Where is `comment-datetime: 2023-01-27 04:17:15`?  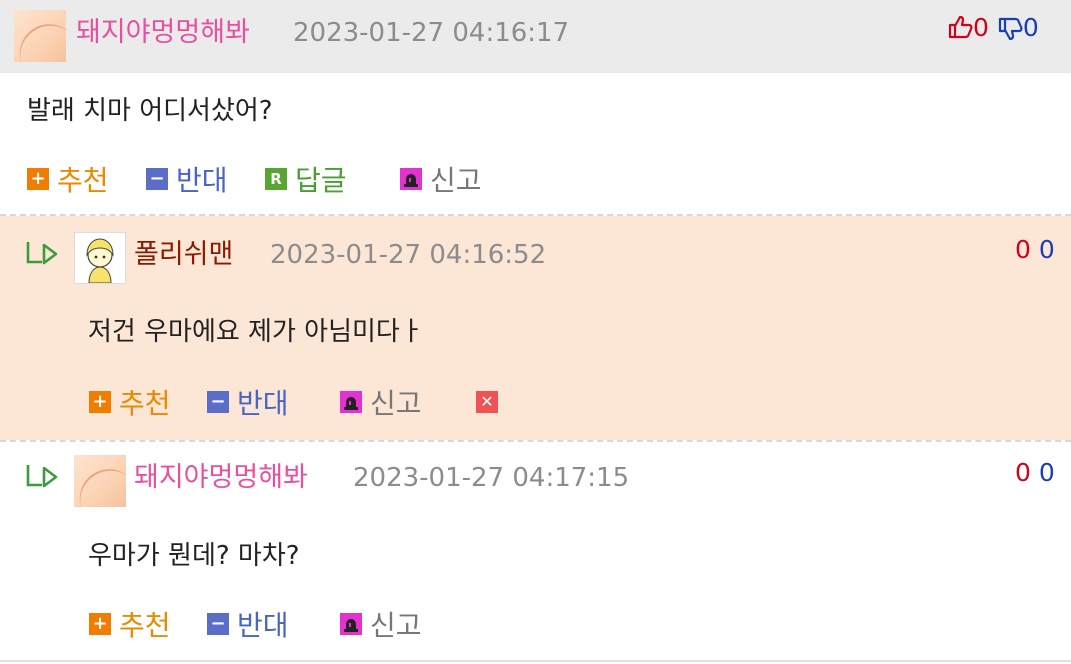 comment-datetime: 2023-01-27 04:17:15 is located at coordinates (491, 478).